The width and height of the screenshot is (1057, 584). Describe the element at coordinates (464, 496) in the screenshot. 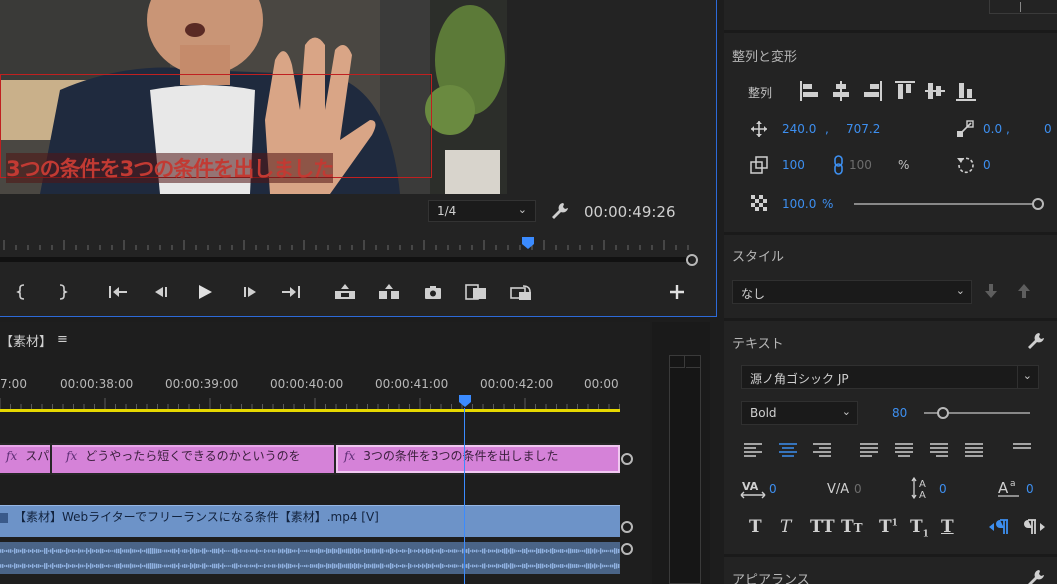

I see `timeline-playhead-line` at that location.